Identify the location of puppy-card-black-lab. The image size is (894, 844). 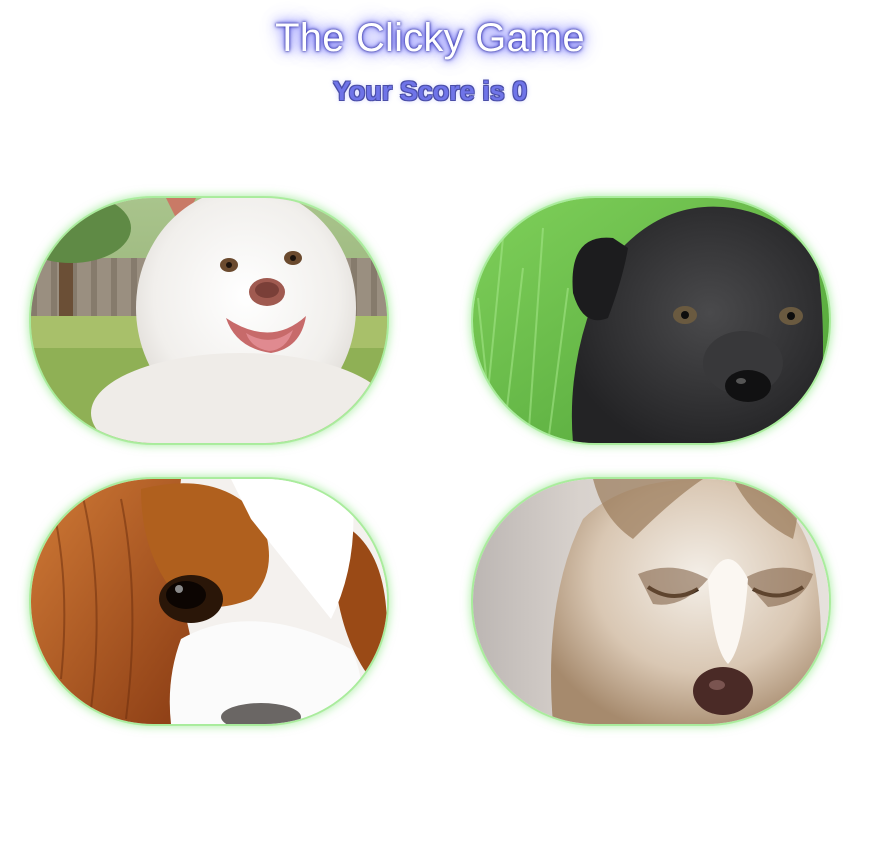
(651, 320).